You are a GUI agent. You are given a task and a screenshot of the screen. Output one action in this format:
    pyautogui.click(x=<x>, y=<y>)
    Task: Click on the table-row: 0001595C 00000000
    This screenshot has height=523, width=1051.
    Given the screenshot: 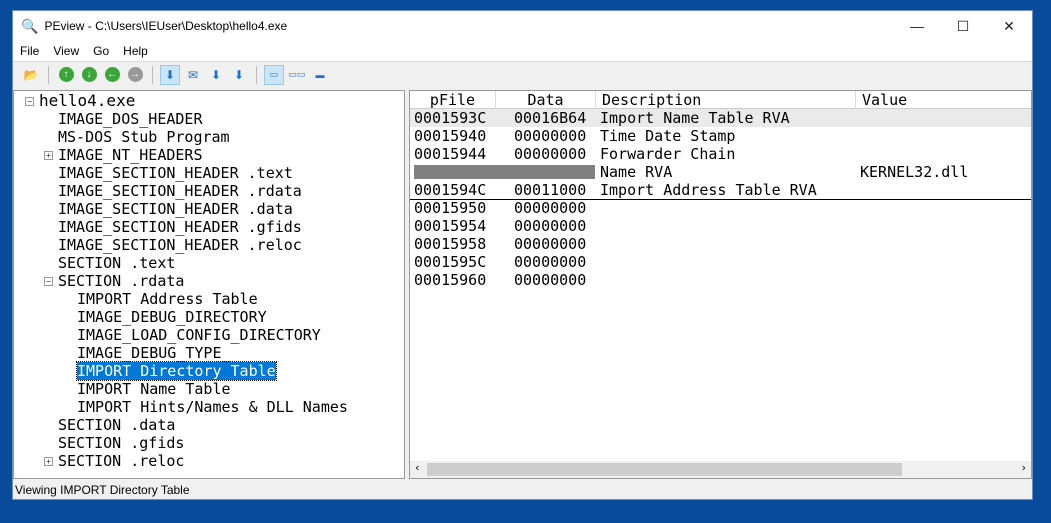 What is the action you would take?
    pyautogui.click(x=720, y=262)
    